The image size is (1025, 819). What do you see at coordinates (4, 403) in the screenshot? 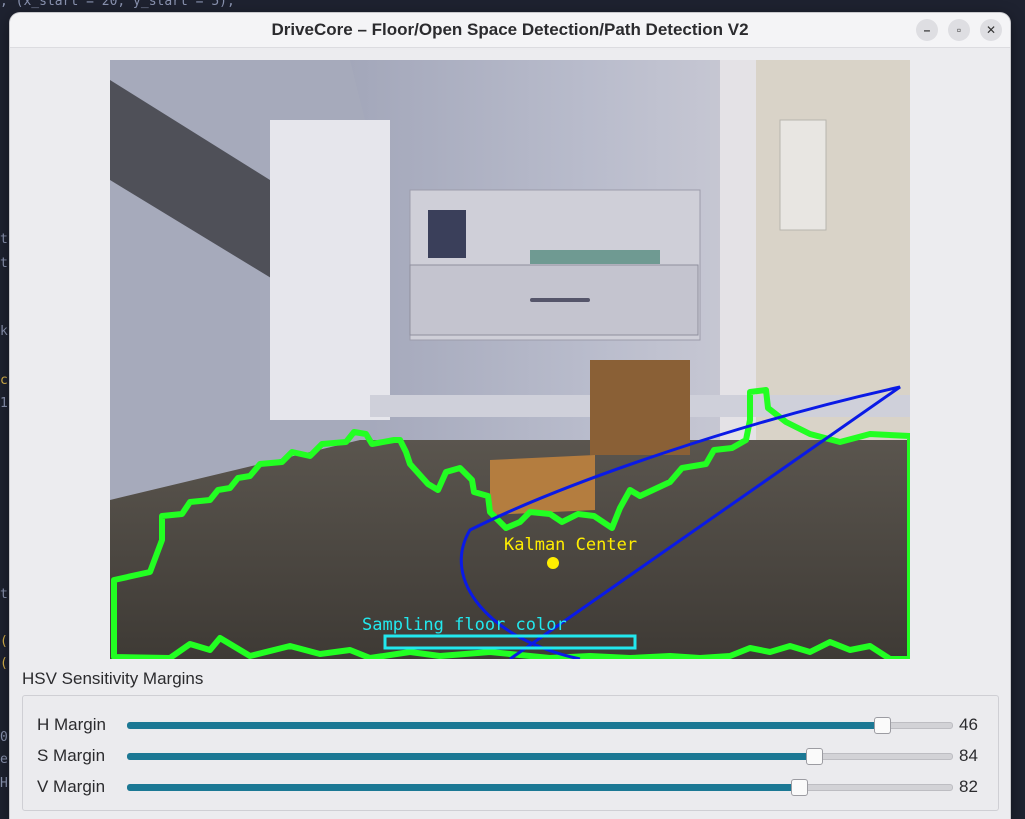
I see `code-line: 1` at bounding box center [4, 403].